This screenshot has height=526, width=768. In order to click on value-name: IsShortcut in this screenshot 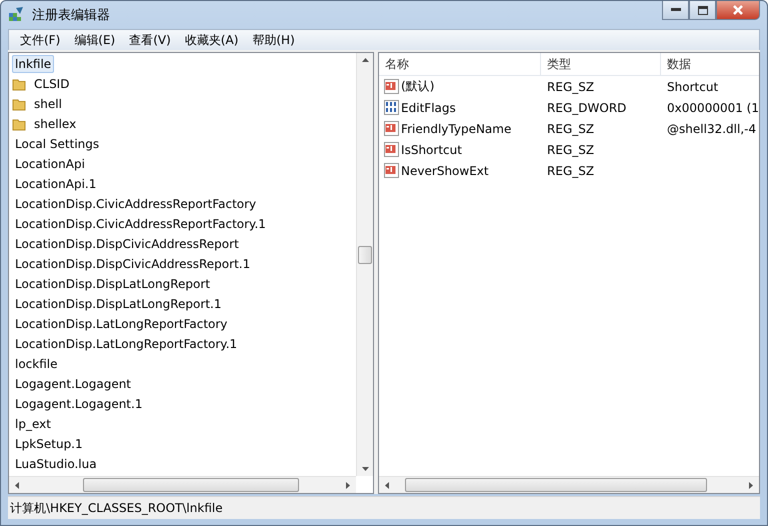, I will do `click(431, 149)`.